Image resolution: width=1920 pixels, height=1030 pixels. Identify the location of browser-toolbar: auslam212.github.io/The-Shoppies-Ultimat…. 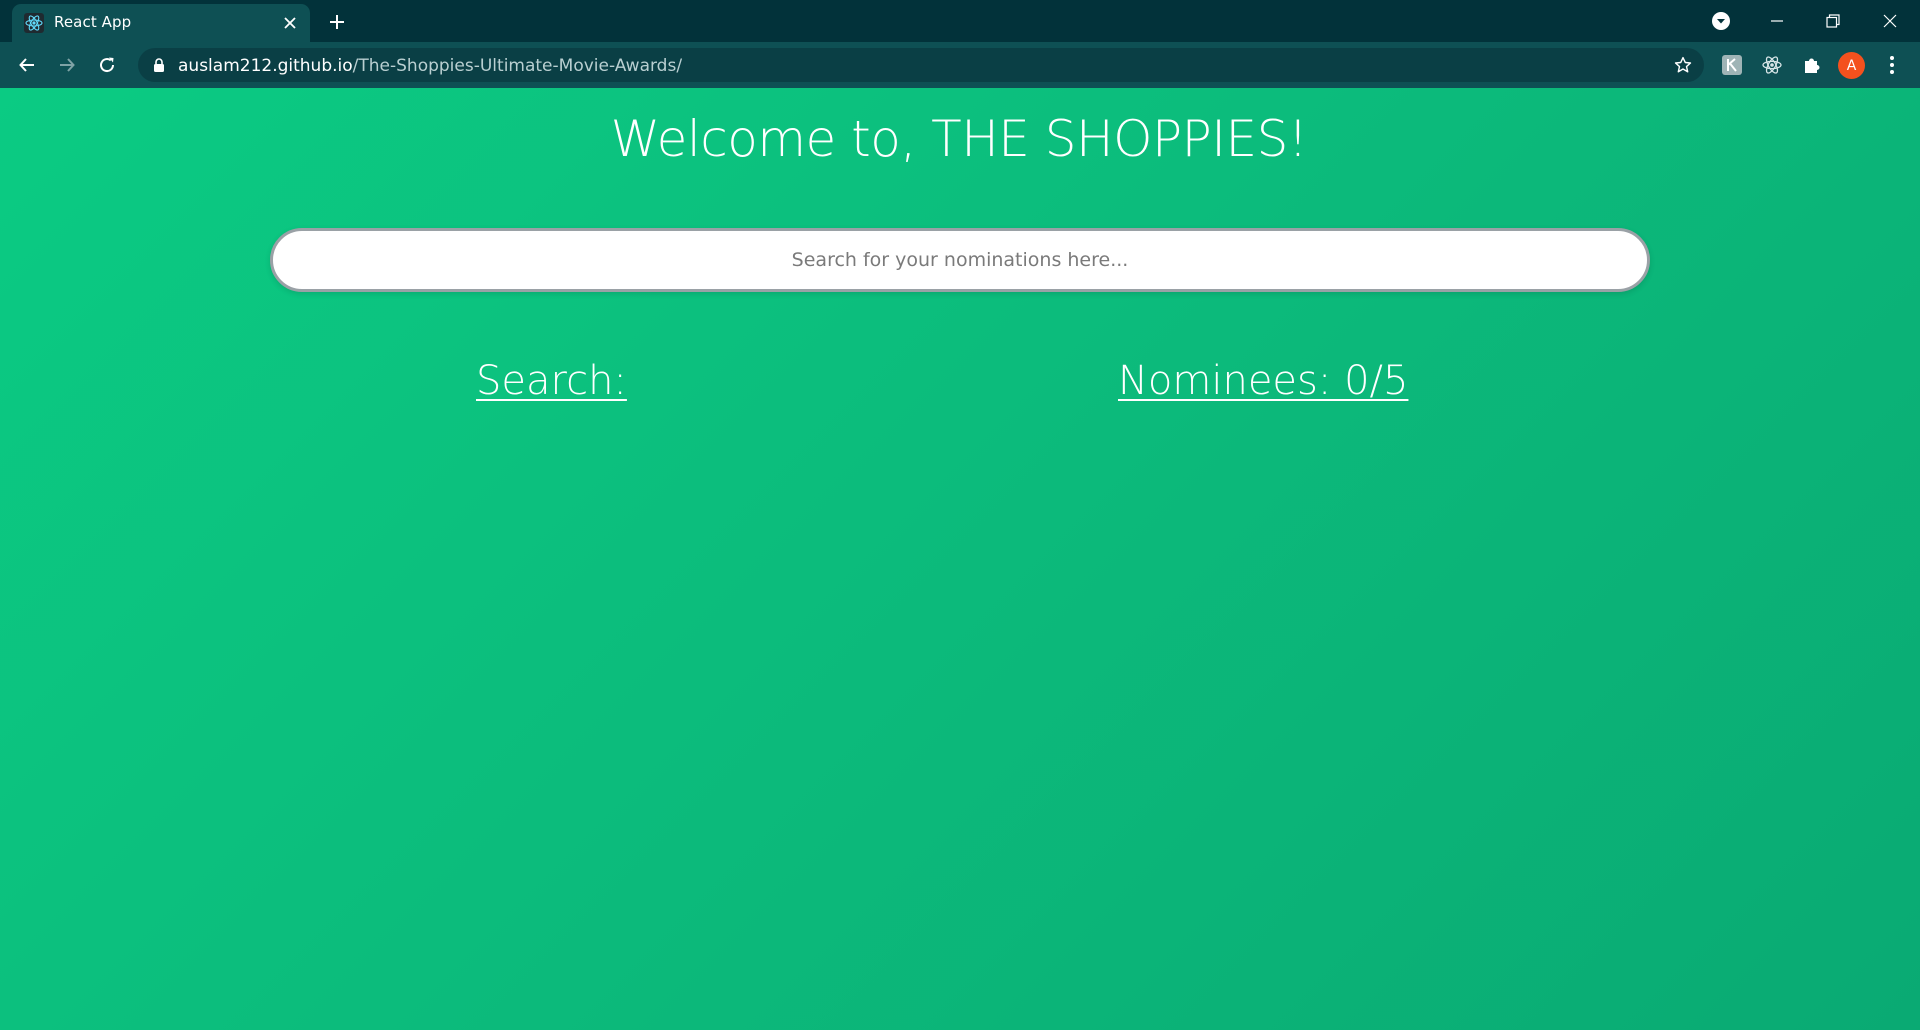
(960, 65).